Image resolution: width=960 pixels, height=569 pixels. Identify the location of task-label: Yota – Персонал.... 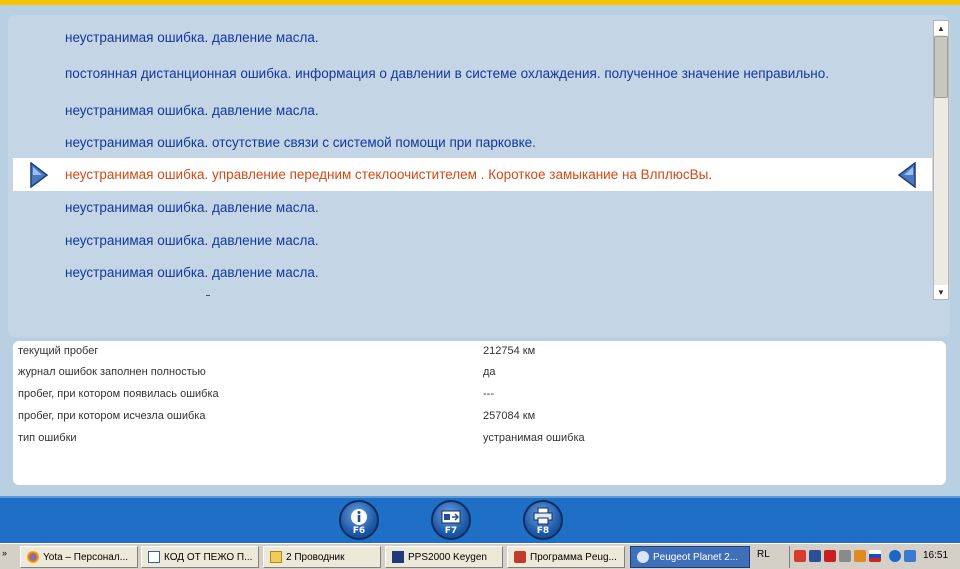
(86, 557).